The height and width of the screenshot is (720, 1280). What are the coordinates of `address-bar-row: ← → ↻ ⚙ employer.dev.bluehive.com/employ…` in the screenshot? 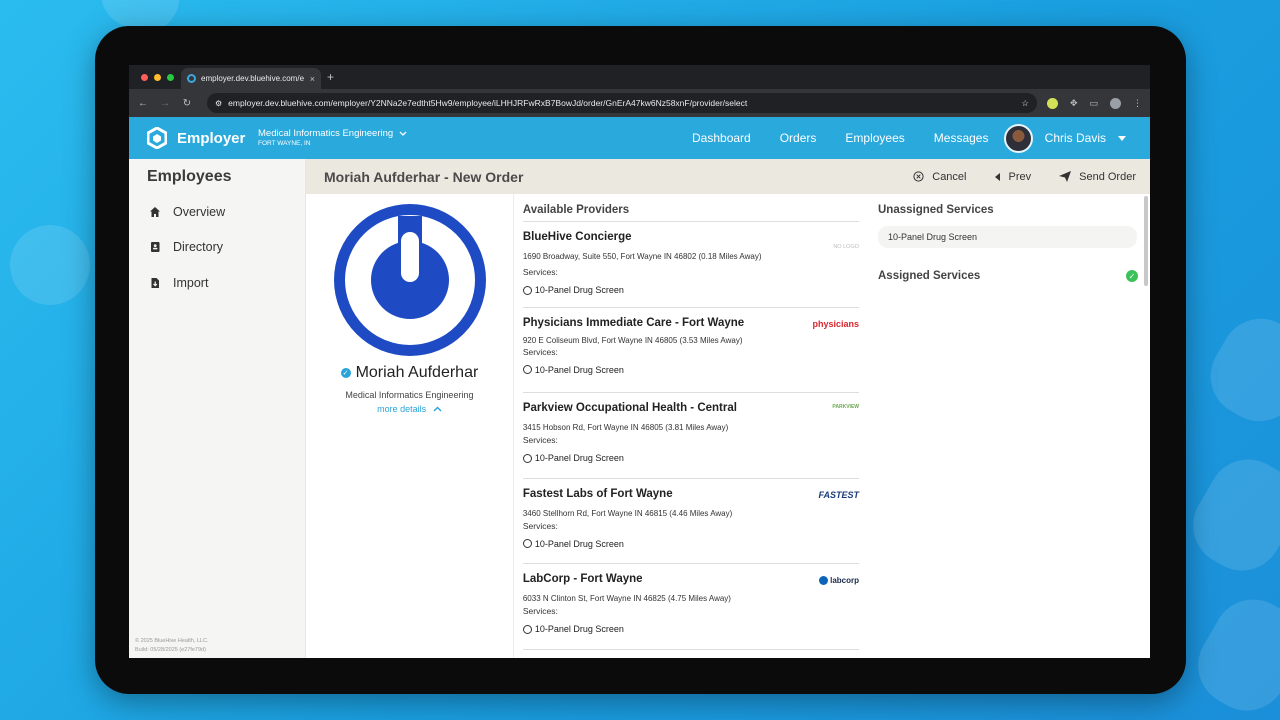 It's located at (639, 103).